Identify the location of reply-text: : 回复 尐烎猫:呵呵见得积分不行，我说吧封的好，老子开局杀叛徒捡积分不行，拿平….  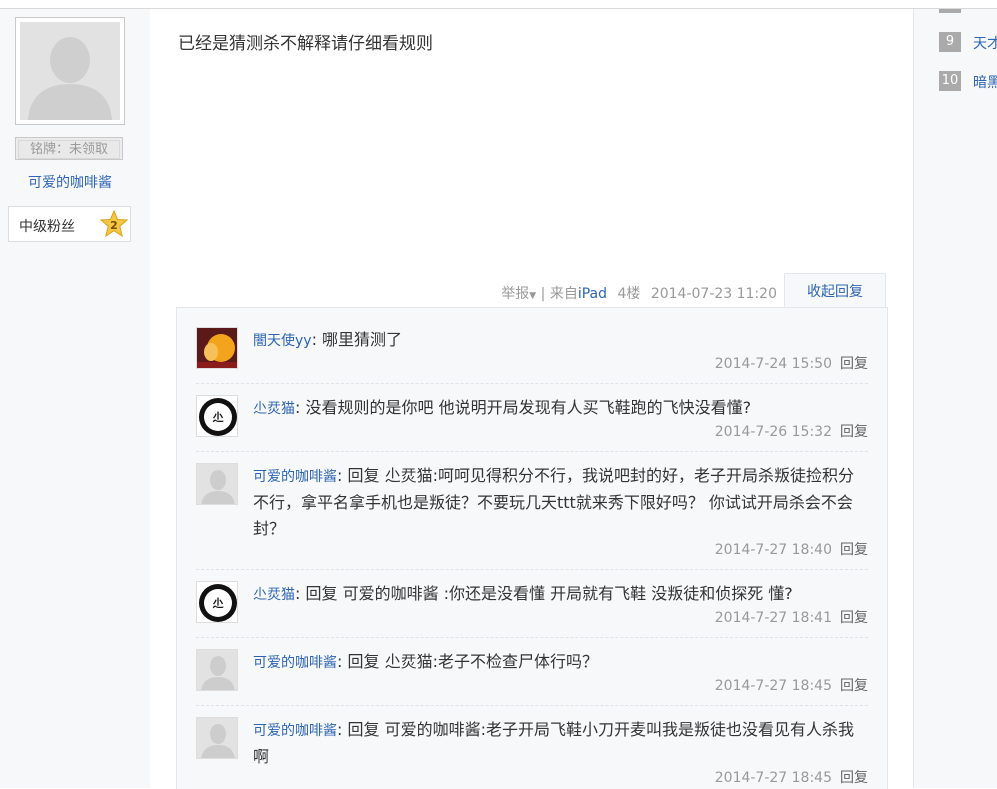
(553, 502).